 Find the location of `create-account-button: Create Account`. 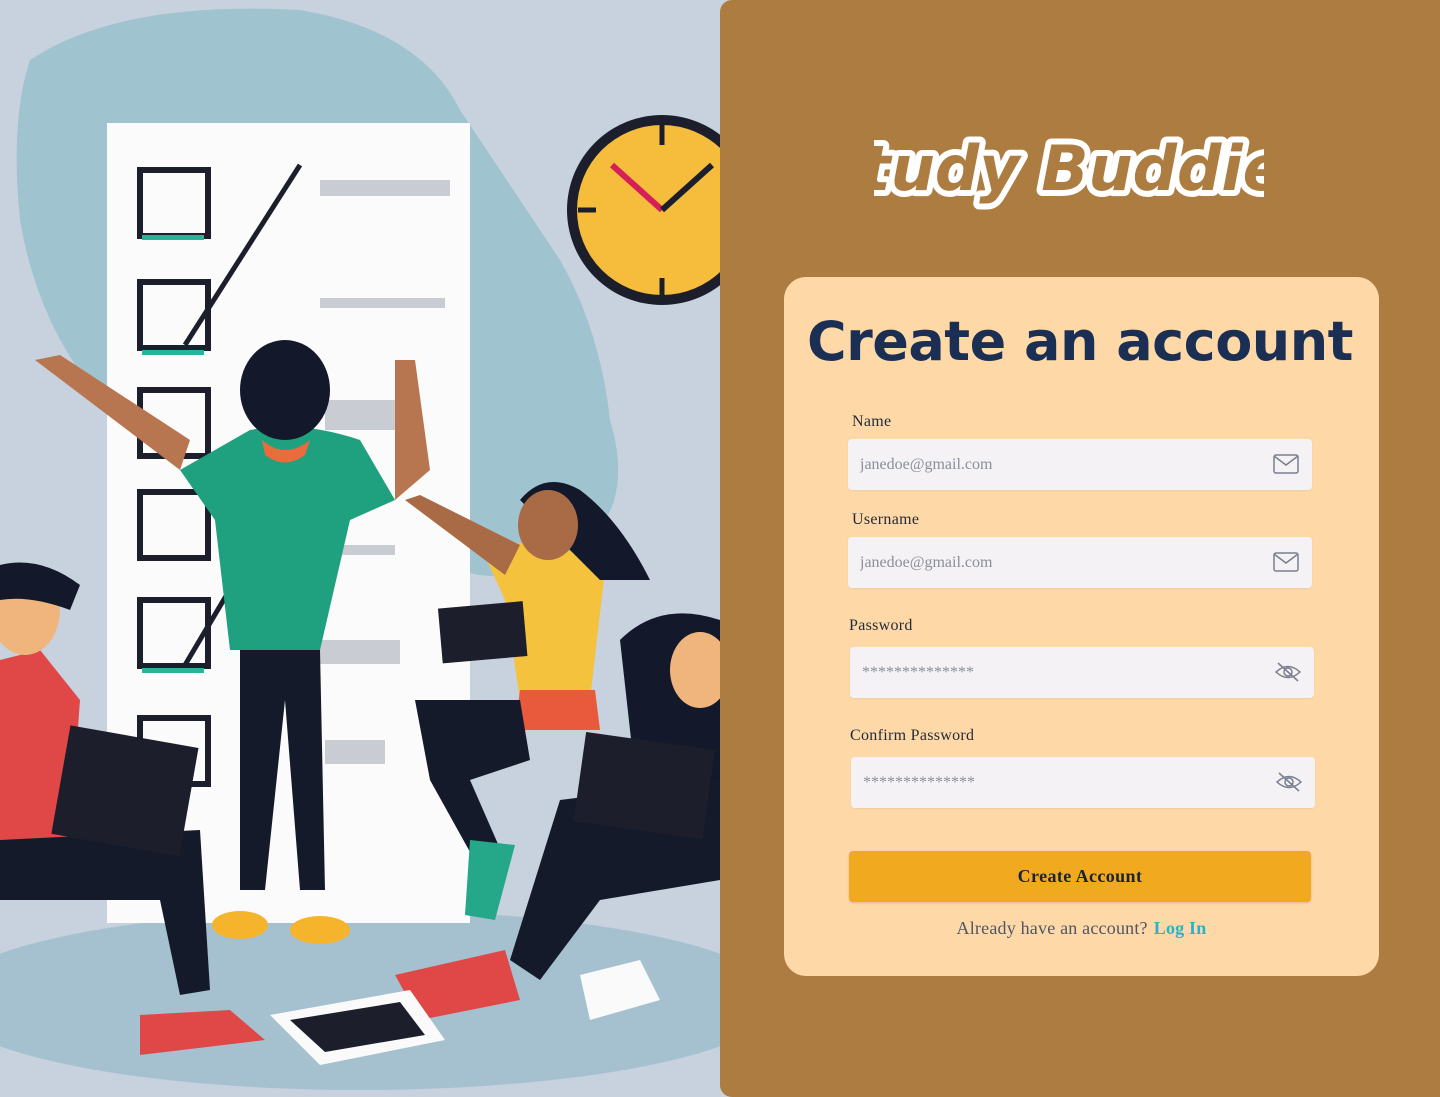

create-account-button: Create Account is located at coordinates (1080, 876).